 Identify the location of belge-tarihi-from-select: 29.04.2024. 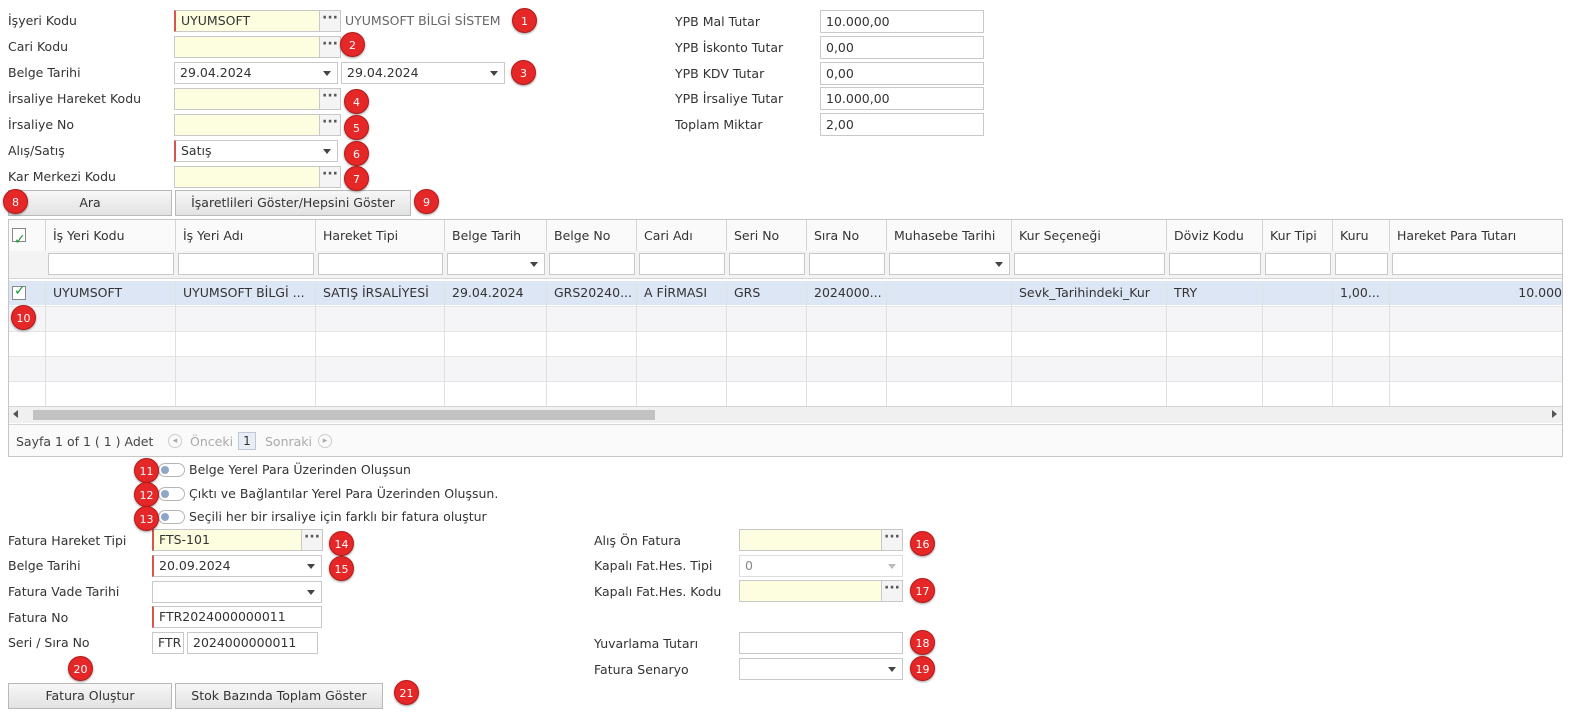
(256, 73).